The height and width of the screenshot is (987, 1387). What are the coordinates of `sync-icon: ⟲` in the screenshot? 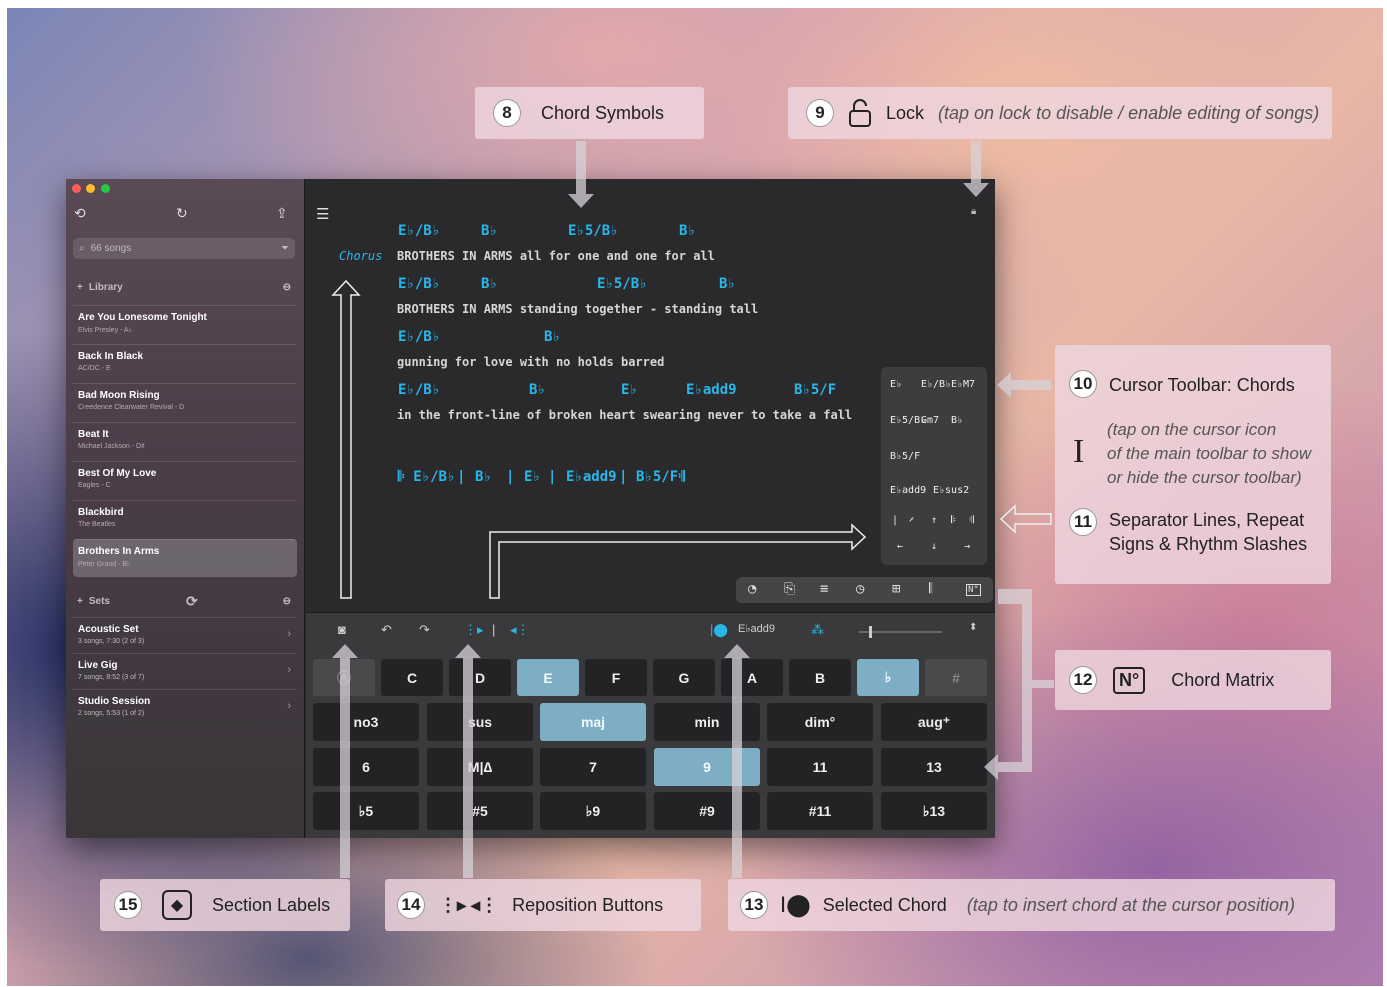 It's located at (80, 213).